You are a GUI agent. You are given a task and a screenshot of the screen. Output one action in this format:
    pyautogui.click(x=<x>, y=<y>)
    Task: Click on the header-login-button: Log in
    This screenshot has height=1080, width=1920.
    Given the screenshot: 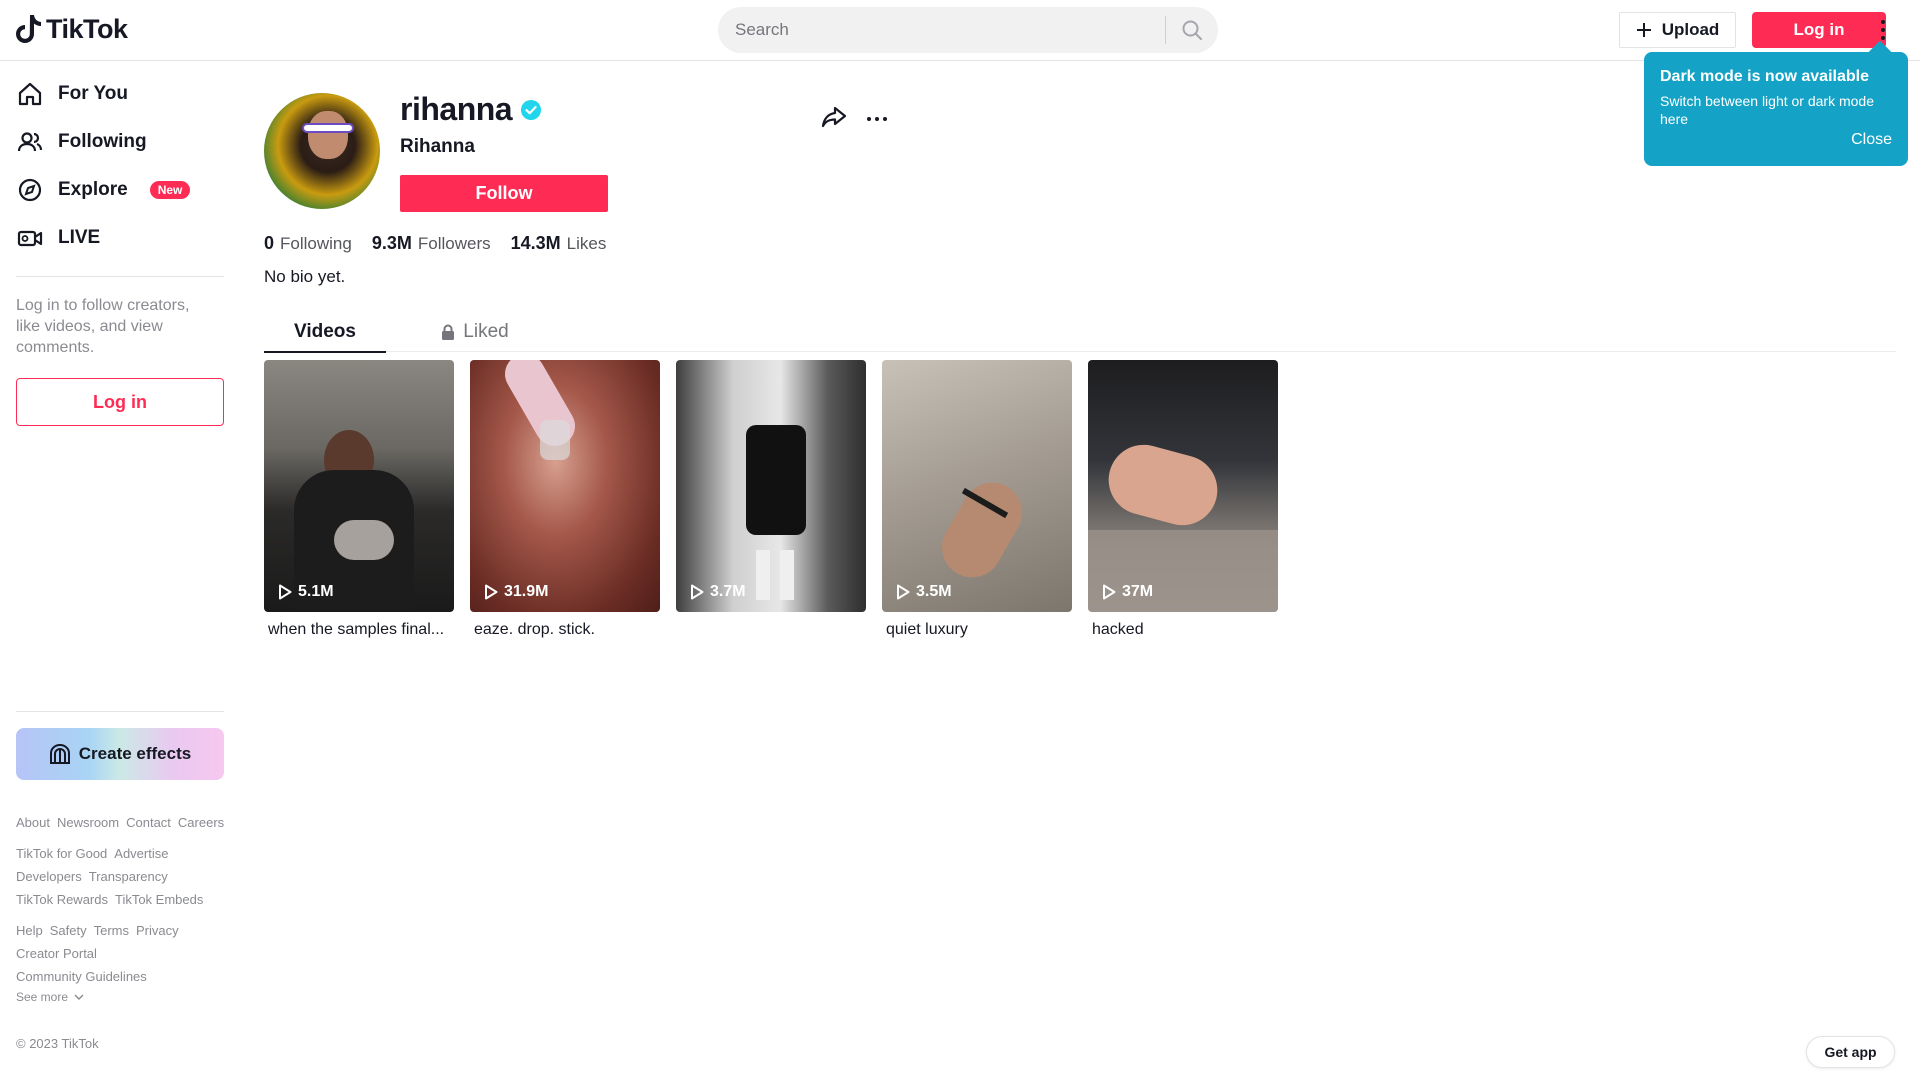 What is the action you would take?
    pyautogui.click(x=1819, y=30)
    